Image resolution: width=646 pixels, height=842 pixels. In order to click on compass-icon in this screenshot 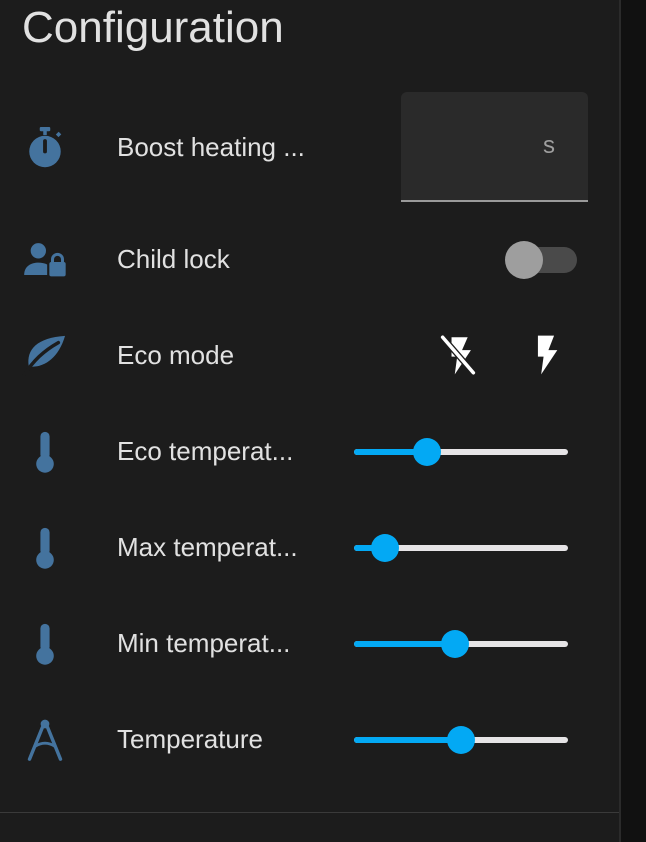, I will do `click(45, 740)`.